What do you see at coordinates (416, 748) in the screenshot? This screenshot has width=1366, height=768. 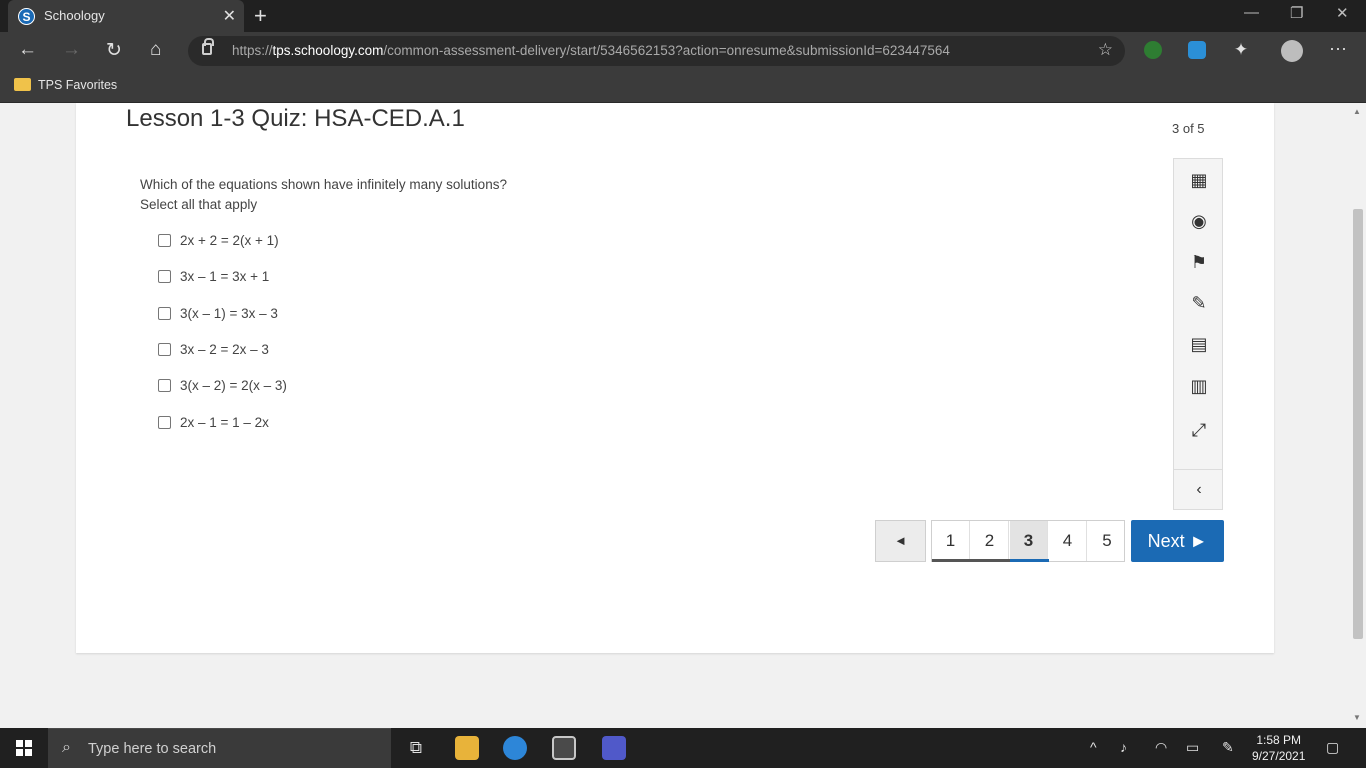 I see `task-view-icon: ⧉` at bounding box center [416, 748].